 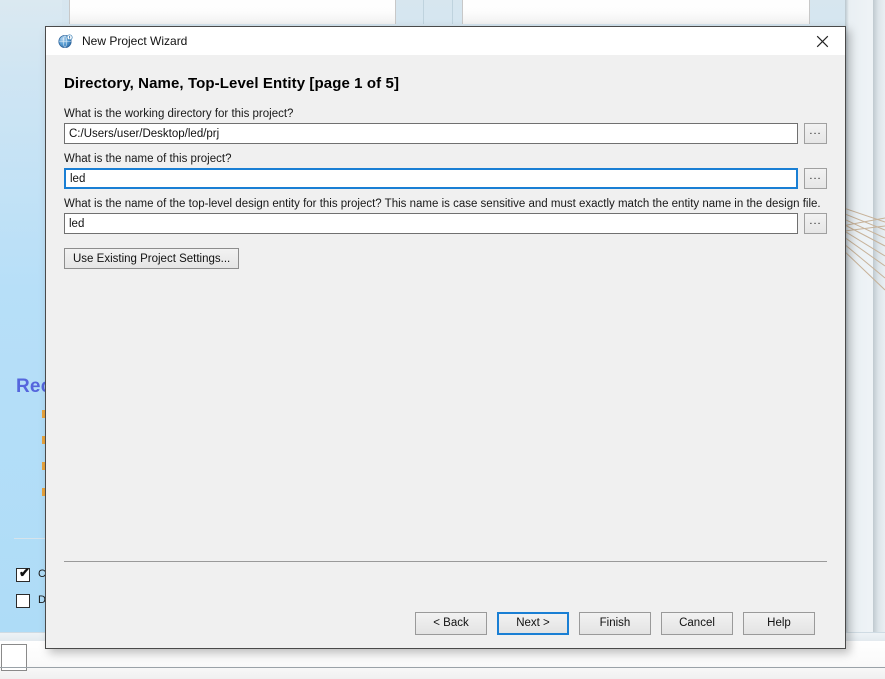 What do you see at coordinates (431, 178) in the screenshot?
I see `project-name-input` at bounding box center [431, 178].